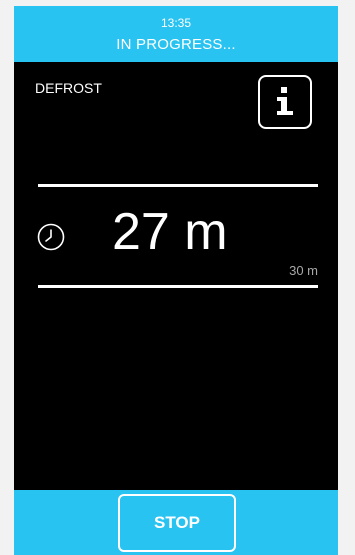 The width and height of the screenshot is (355, 555). What do you see at coordinates (51, 239) in the screenshot?
I see `clock-icon` at bounding box center [51, 239].